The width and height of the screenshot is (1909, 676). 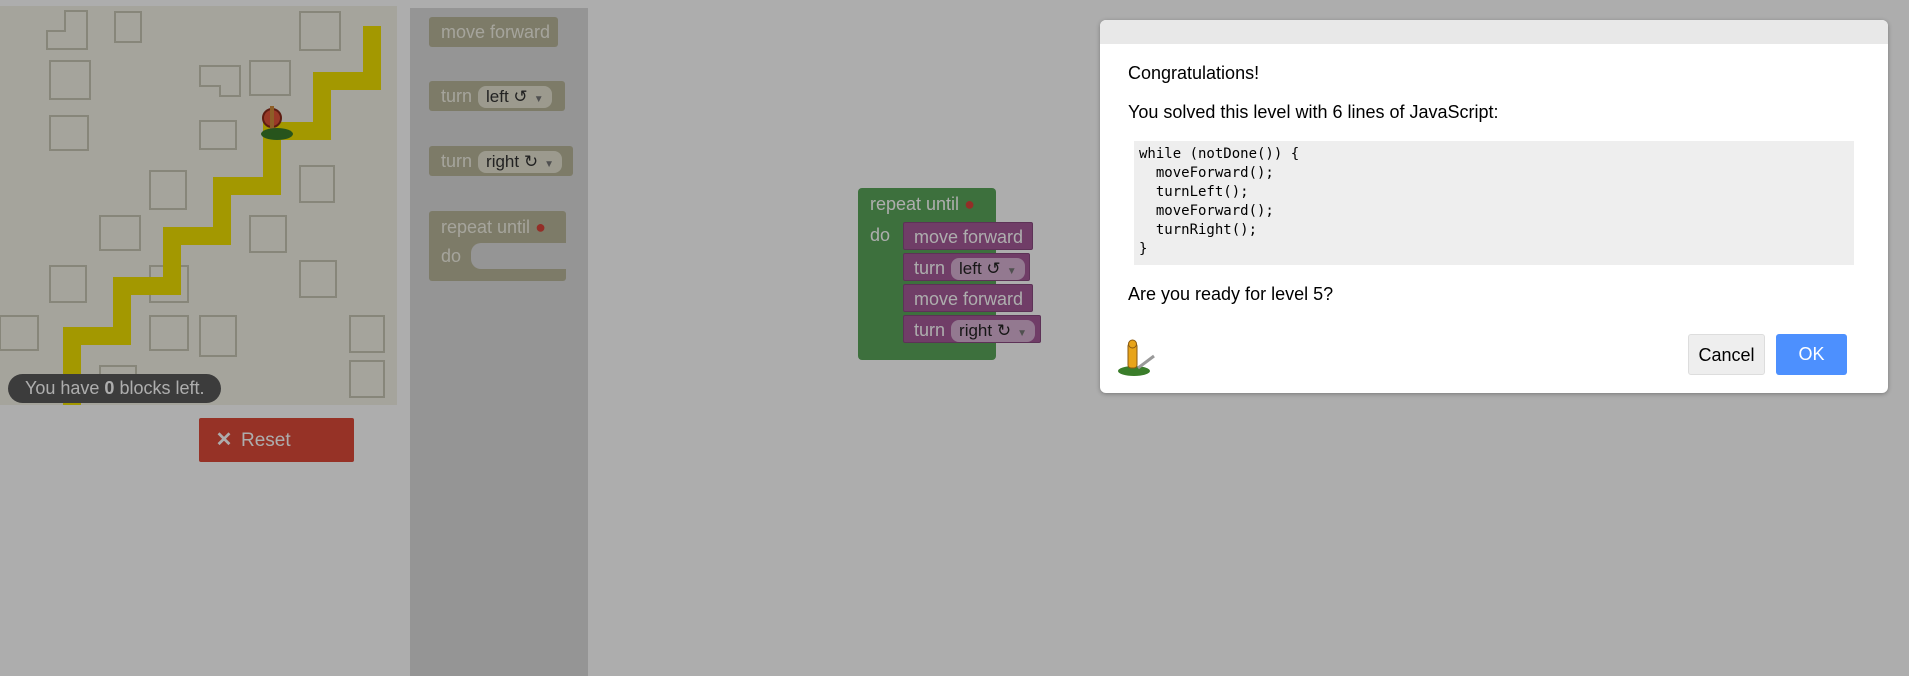 What do you see at coordinates (1143, 249) in the screenshot?
I see `code-line: }` at bounding box center [1143, 249].